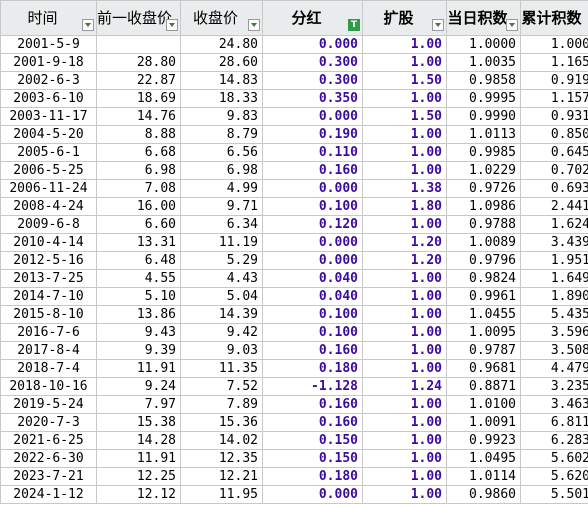 The height and width of the screenshot is (508, 588). What do you see at coordinates (483, 494) in the screenshot?
I see `cell-daily-factor: 0.9860` at bounding box center [483, 494].